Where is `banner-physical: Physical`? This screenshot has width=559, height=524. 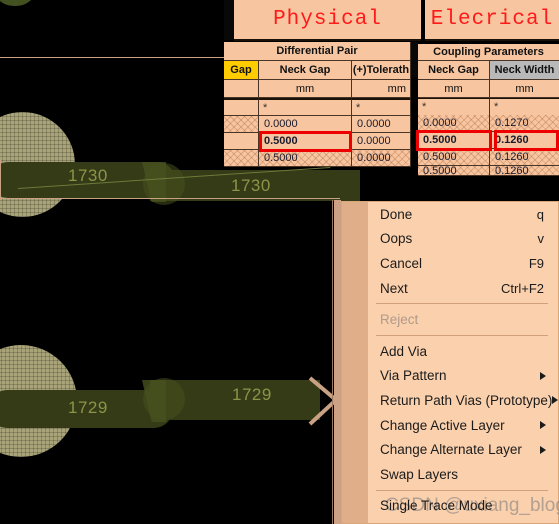 banner-physical: Physical is located at coordinates (327, 20).